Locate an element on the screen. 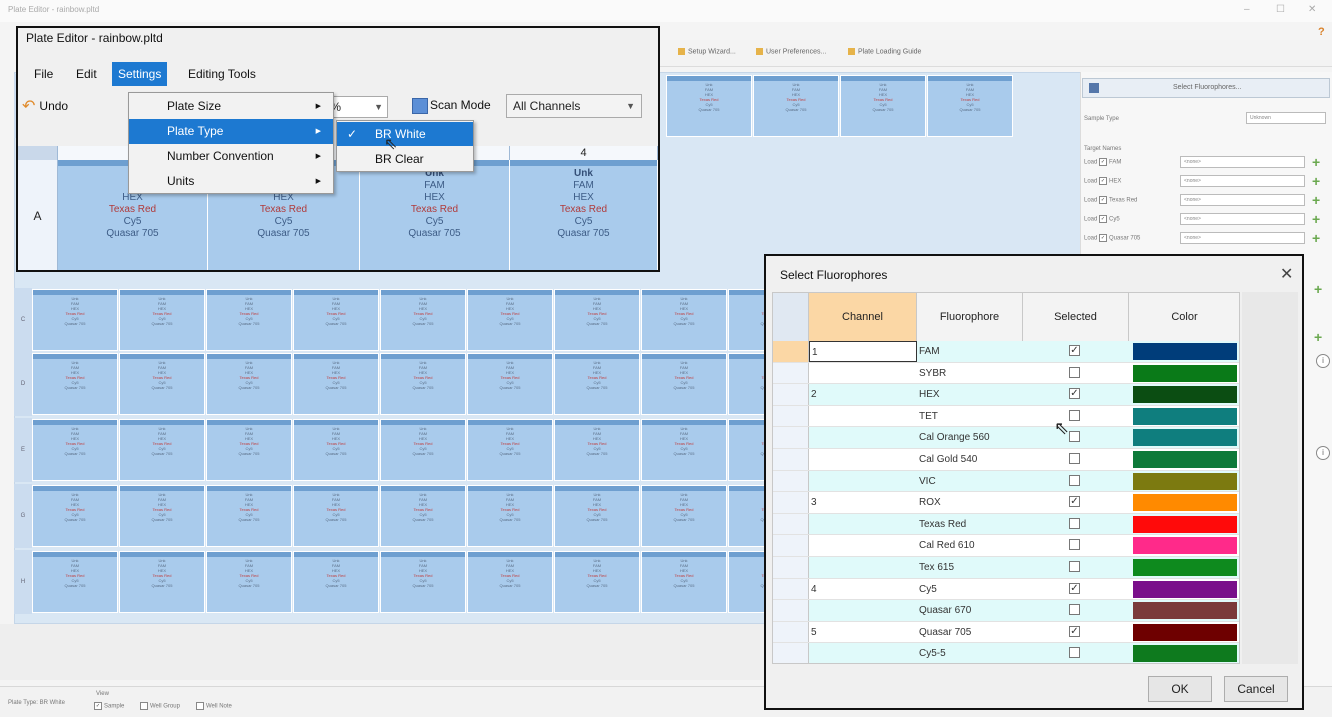  grid-corner is located at coordinates (38, 153).